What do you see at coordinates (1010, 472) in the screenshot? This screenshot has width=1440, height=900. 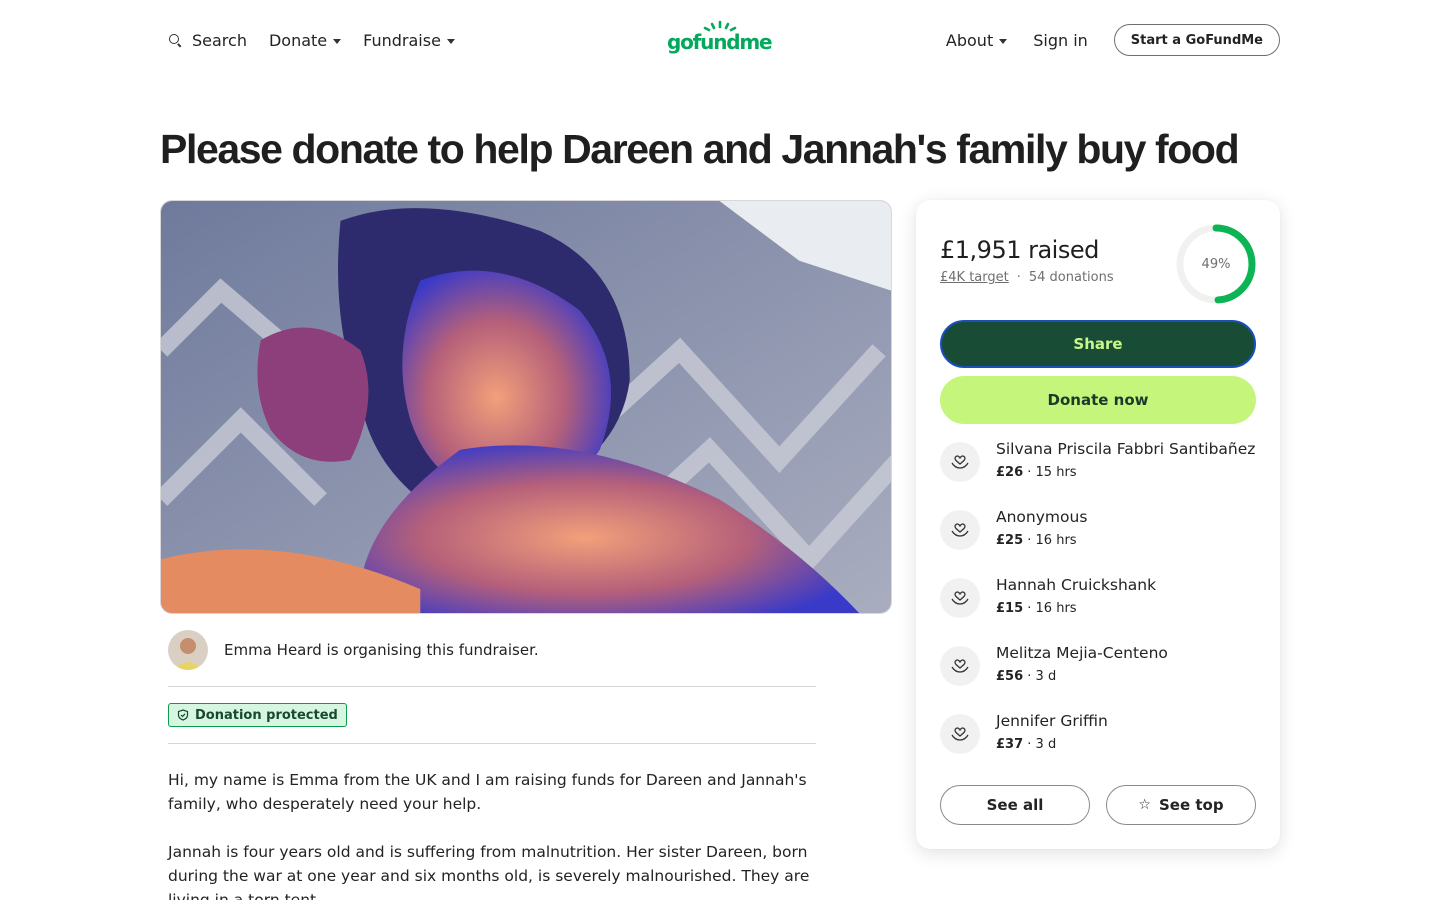 I see `donor-amount: £26` at bounding box center [1010, 472].